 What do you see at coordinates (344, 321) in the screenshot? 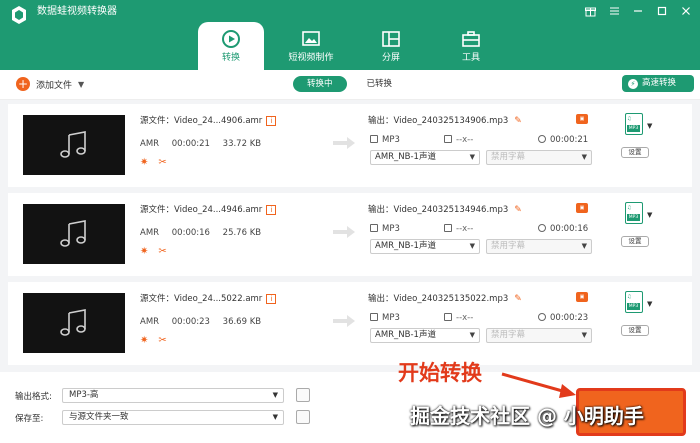
I see `arrow-right-icon` at bounding box center [344, 321].